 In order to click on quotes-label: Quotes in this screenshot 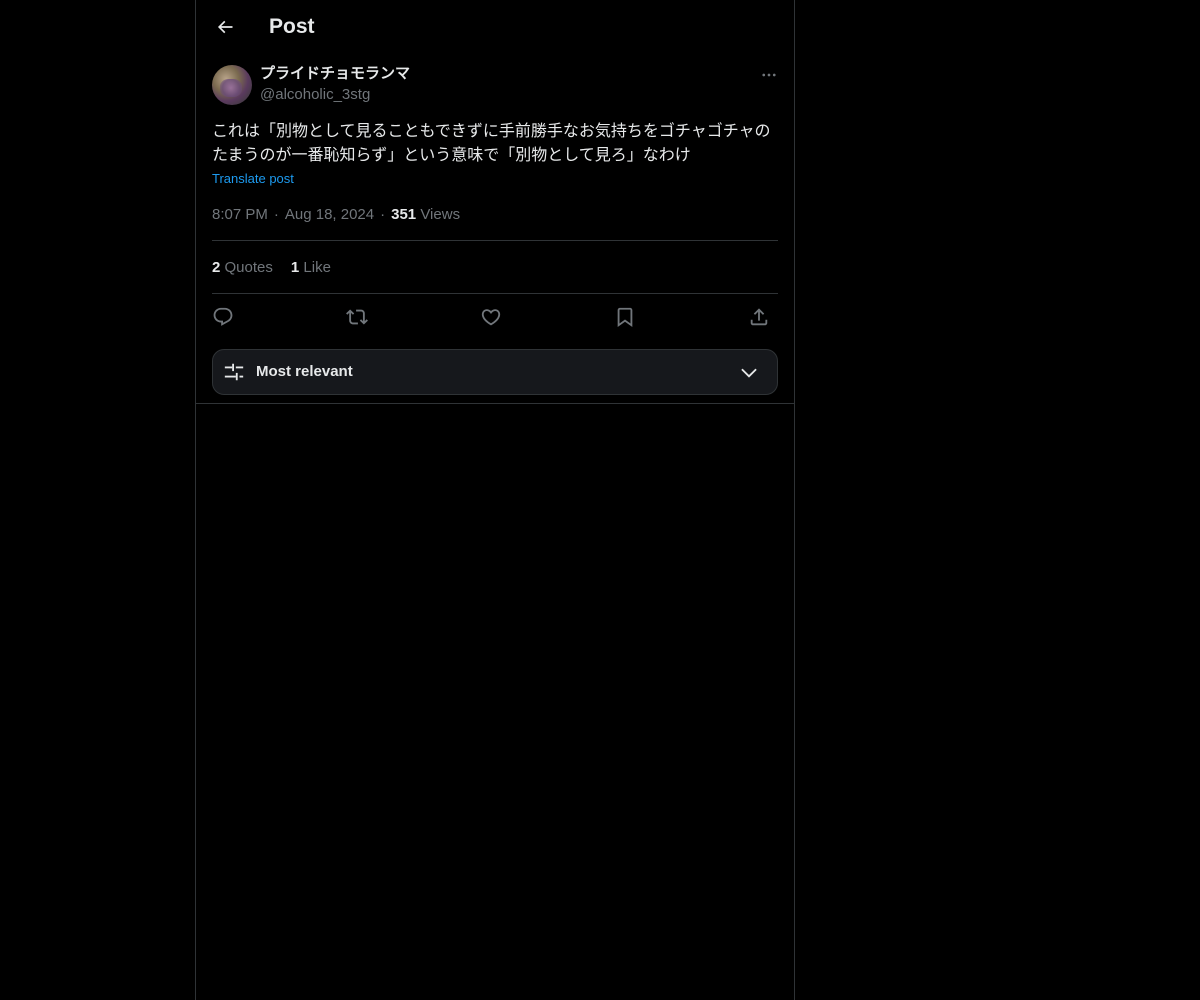, I will do `click(248, 267)`.